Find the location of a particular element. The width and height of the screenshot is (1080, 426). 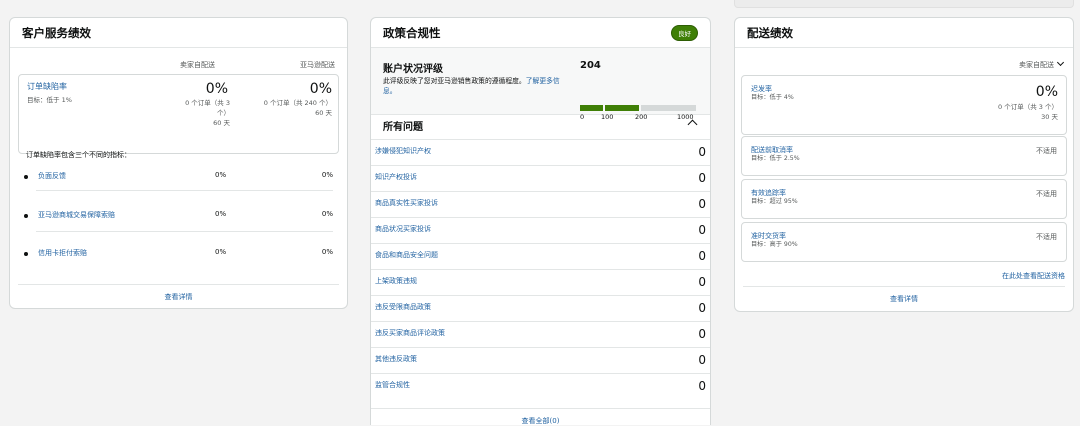

odr-seller-days: 60 天 is located at coordinates (221, 123).